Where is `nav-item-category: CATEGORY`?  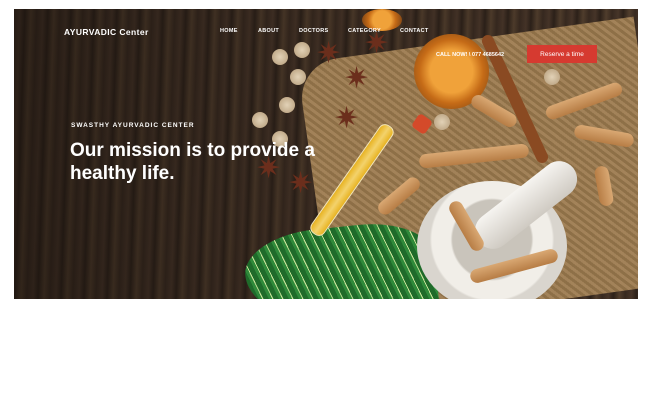
nav-item-category: CATEGORY is located at coordinates (364, 31).